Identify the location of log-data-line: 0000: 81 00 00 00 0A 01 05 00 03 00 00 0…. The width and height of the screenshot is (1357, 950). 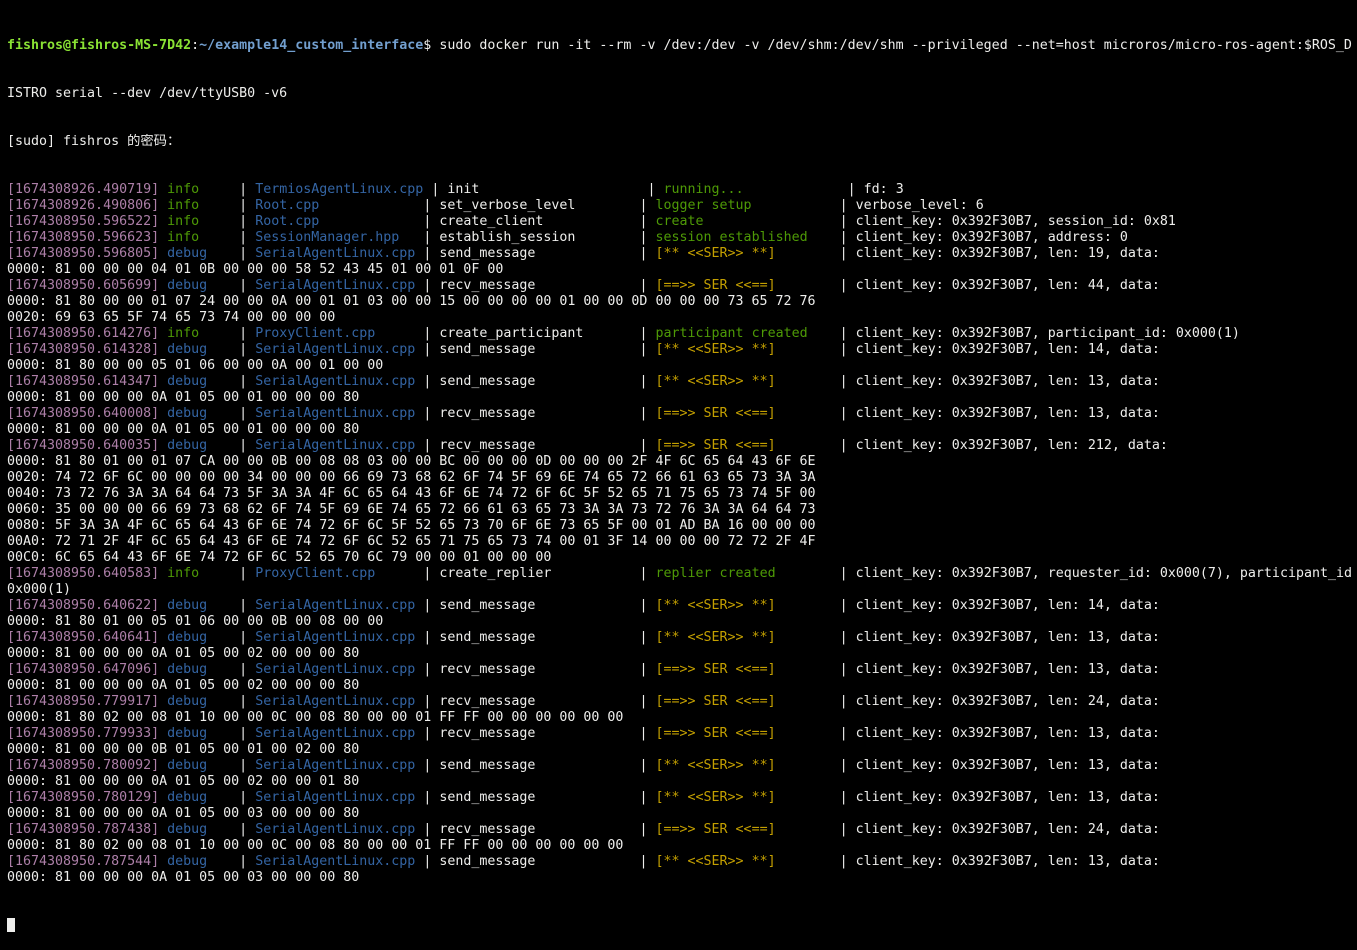
(680, 814).